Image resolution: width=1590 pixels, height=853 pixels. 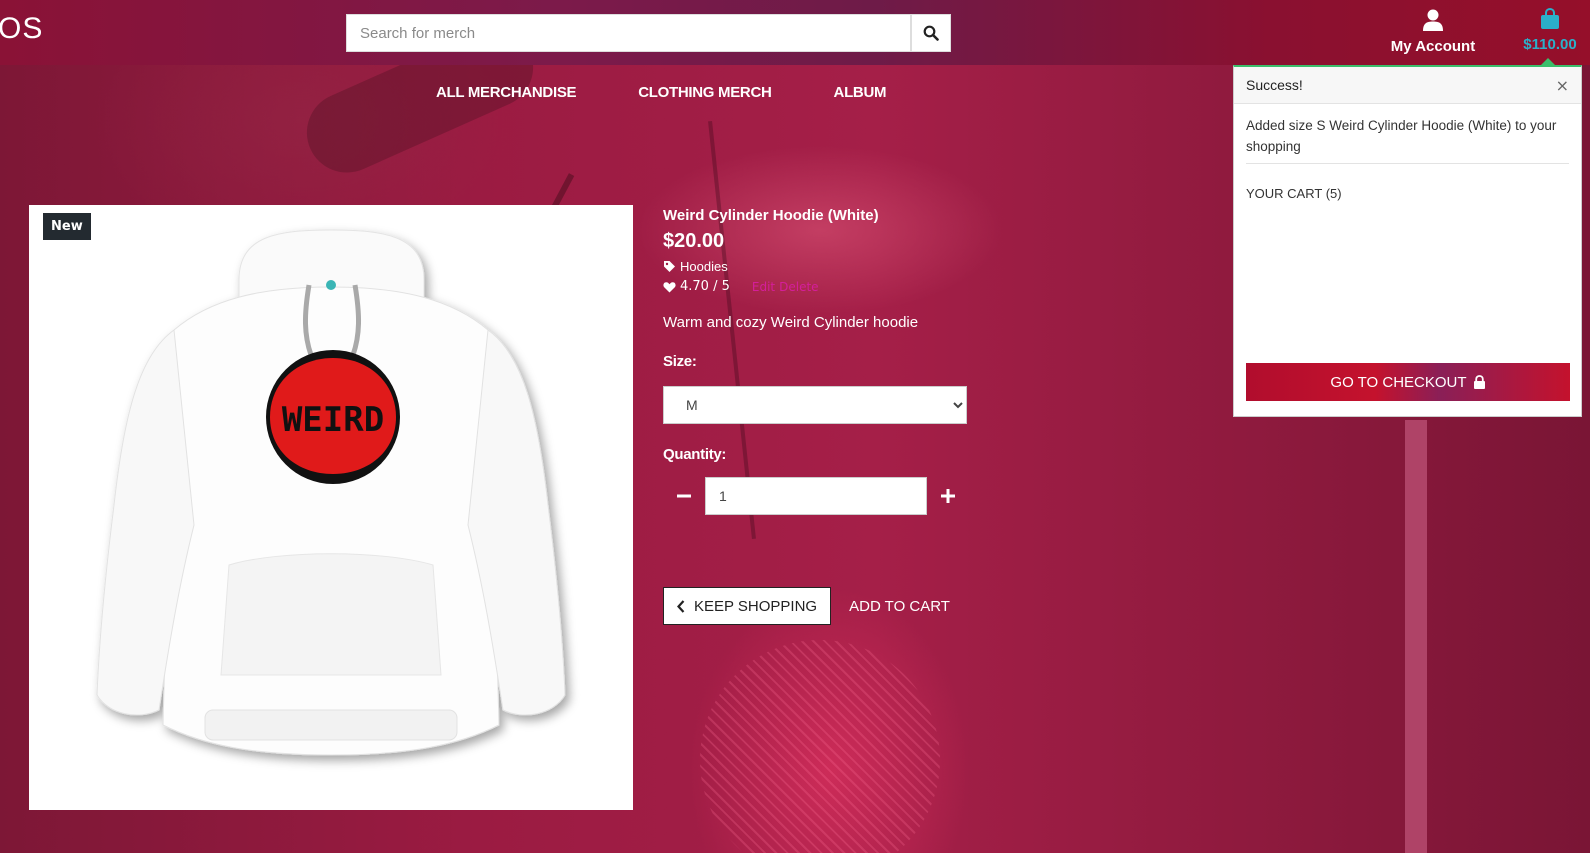 I want to click on user-icon, so click(x=1433, y=20).